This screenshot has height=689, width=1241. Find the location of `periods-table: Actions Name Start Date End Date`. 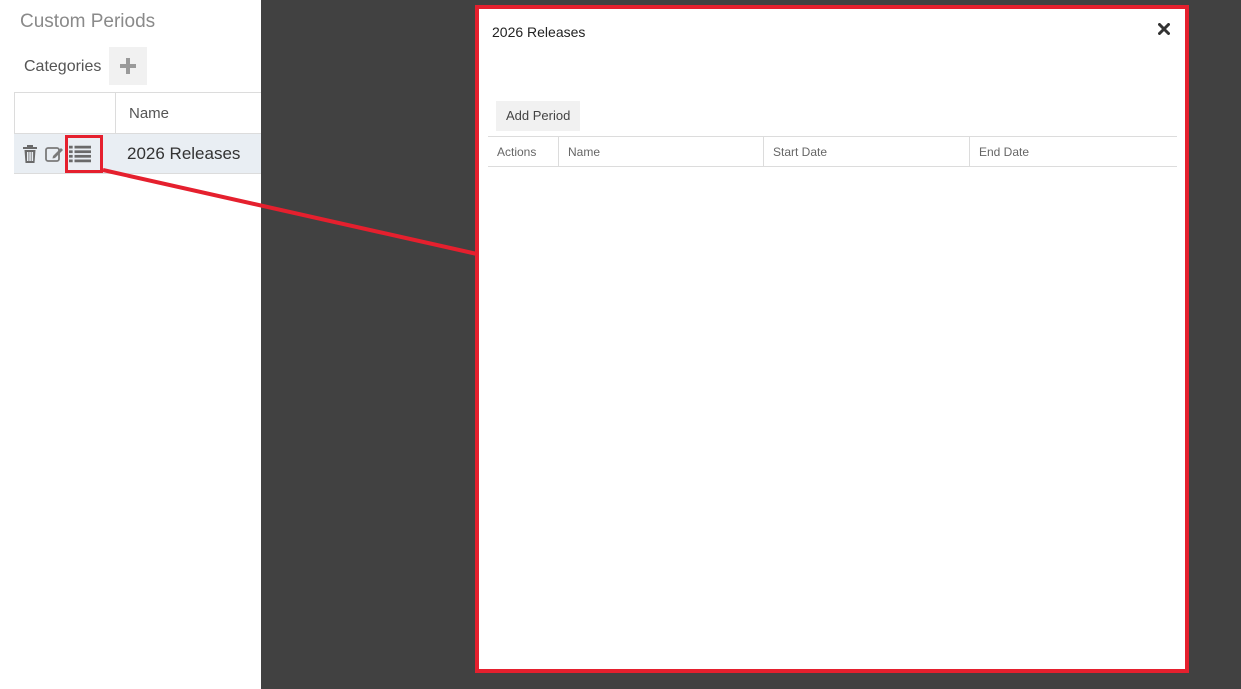

periods-table: Actions Name Start Date End Date is located at coordinates (832, 151).